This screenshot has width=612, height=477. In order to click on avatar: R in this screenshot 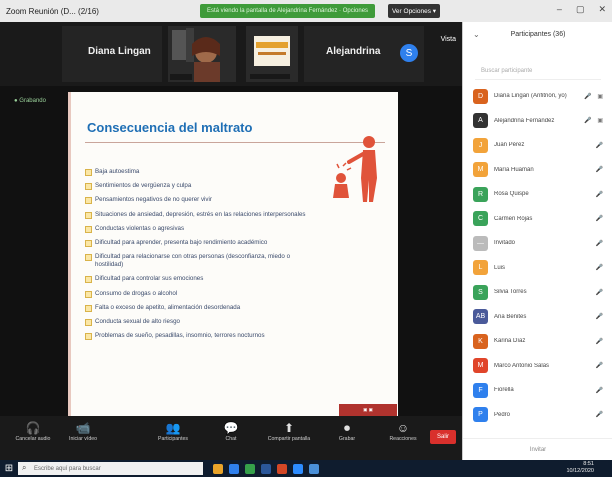, I will do `click(480, 194)`.